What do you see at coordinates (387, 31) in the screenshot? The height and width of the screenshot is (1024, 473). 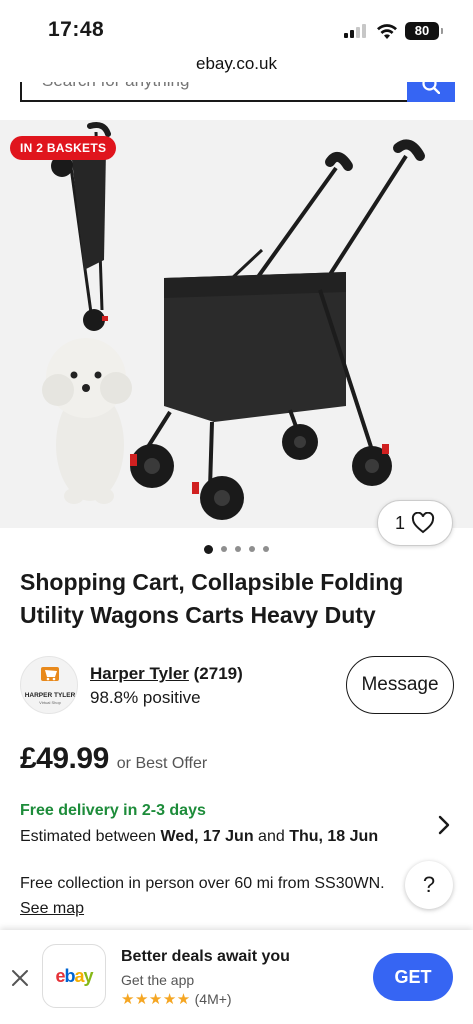 I see `wifi-icon` at bounding box center [387, 31].